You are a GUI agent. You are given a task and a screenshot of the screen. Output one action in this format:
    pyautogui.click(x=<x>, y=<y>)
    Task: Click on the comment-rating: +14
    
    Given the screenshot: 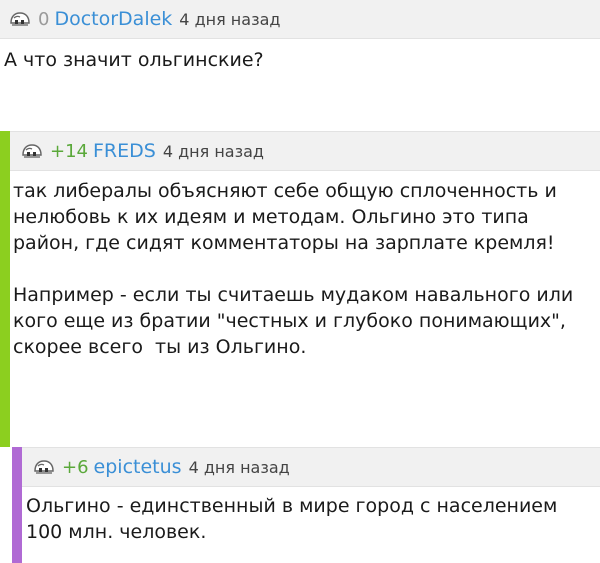 What is the action you would take?
    pyautogui.click(x=69, y=151)
    